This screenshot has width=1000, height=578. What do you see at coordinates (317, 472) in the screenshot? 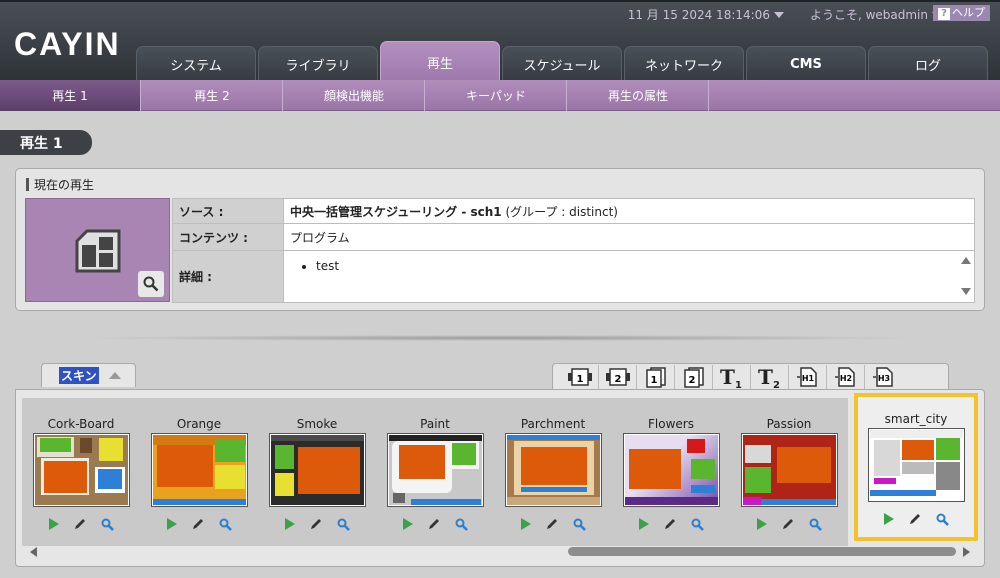
I see `skin-card-smoke: Smoke` at bounding box center [317, 472].